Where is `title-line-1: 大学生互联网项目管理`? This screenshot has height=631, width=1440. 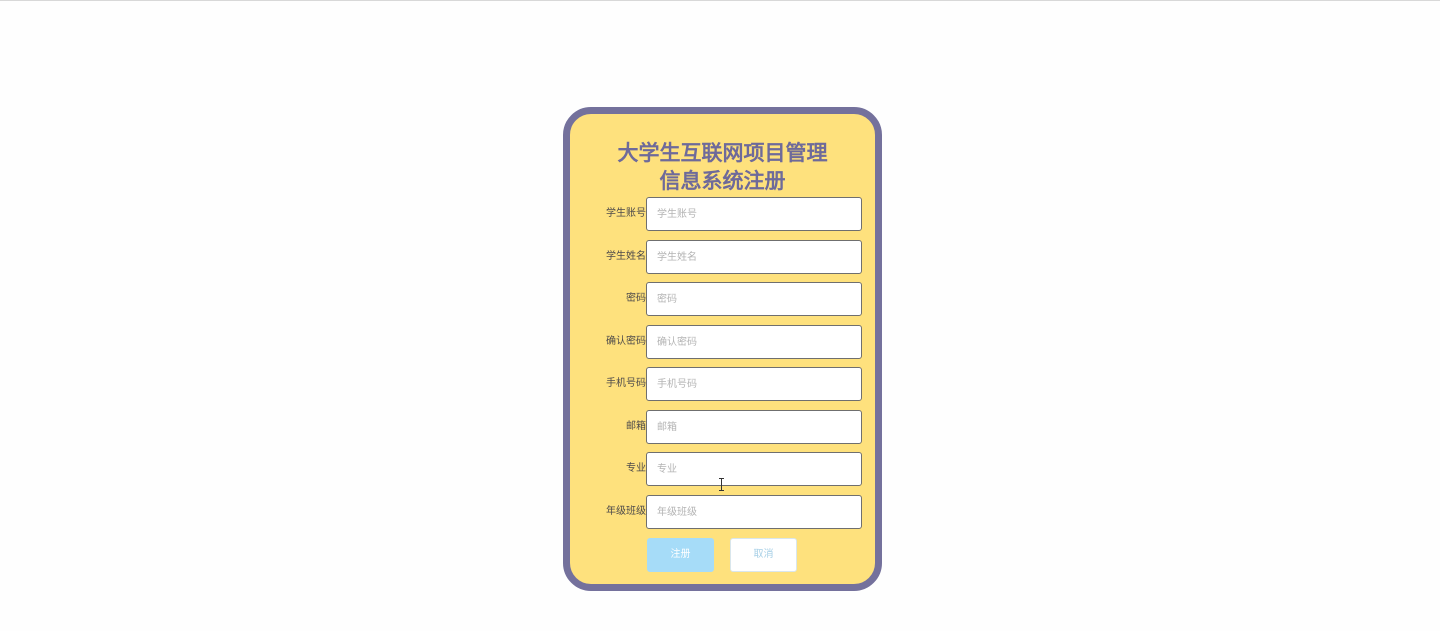 title-line-1: 大学生互联网项目管理 is located at coordinates (722, 153).